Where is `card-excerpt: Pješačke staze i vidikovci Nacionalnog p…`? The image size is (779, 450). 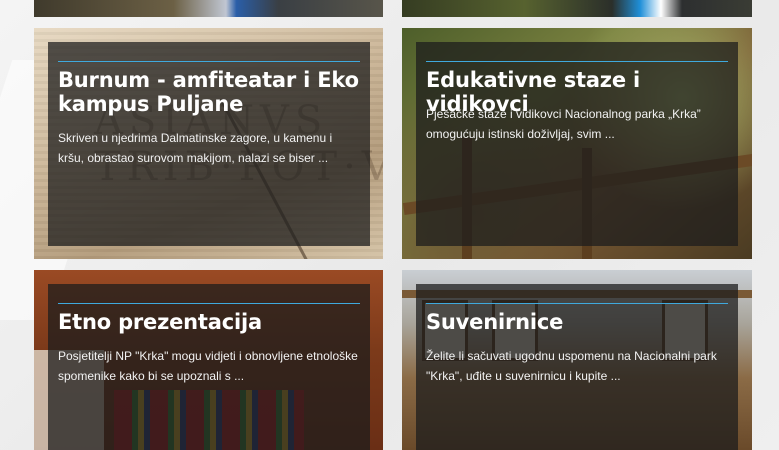 card-excerpt: Pješačke staze i vidikovci Nacionalnog p… is located at coordinates (563, 124).